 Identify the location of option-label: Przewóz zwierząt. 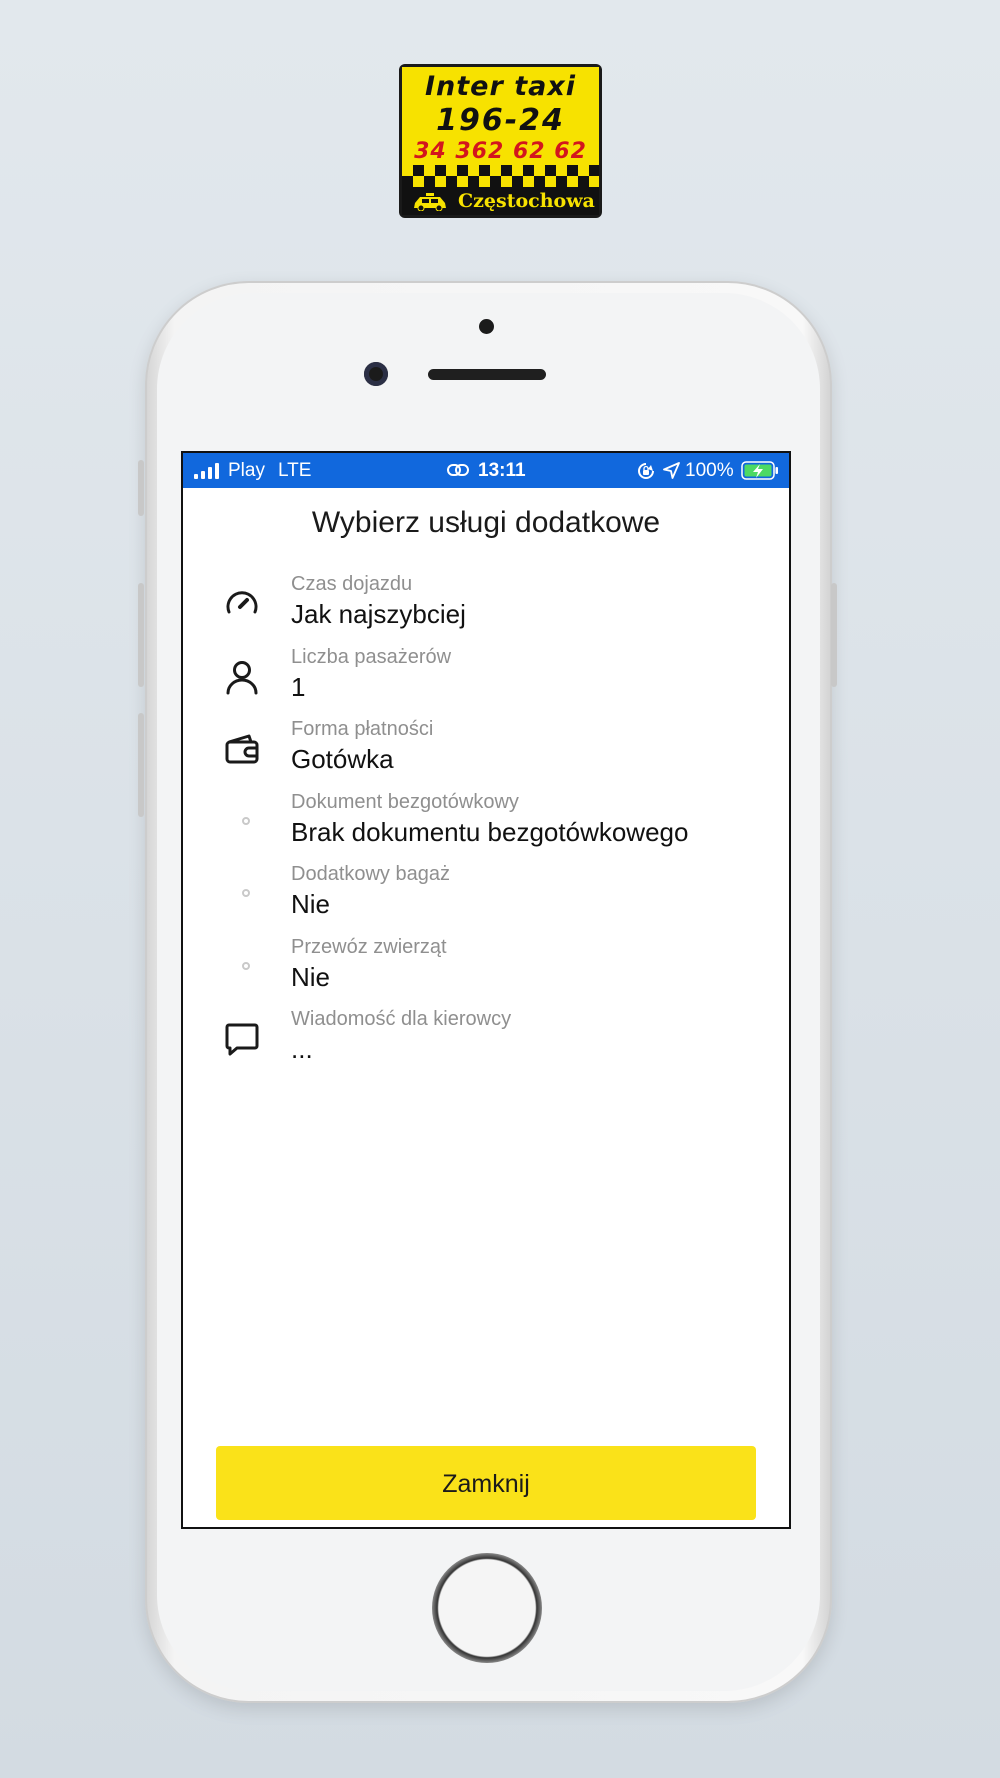
(369, 947).